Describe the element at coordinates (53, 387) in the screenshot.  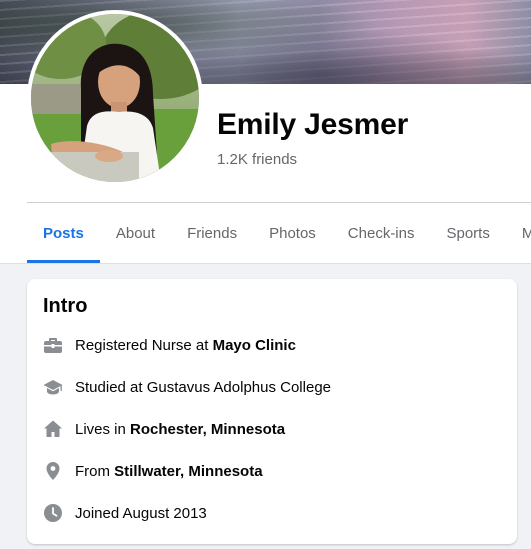
I see `graduation-cap-icon` at that location.